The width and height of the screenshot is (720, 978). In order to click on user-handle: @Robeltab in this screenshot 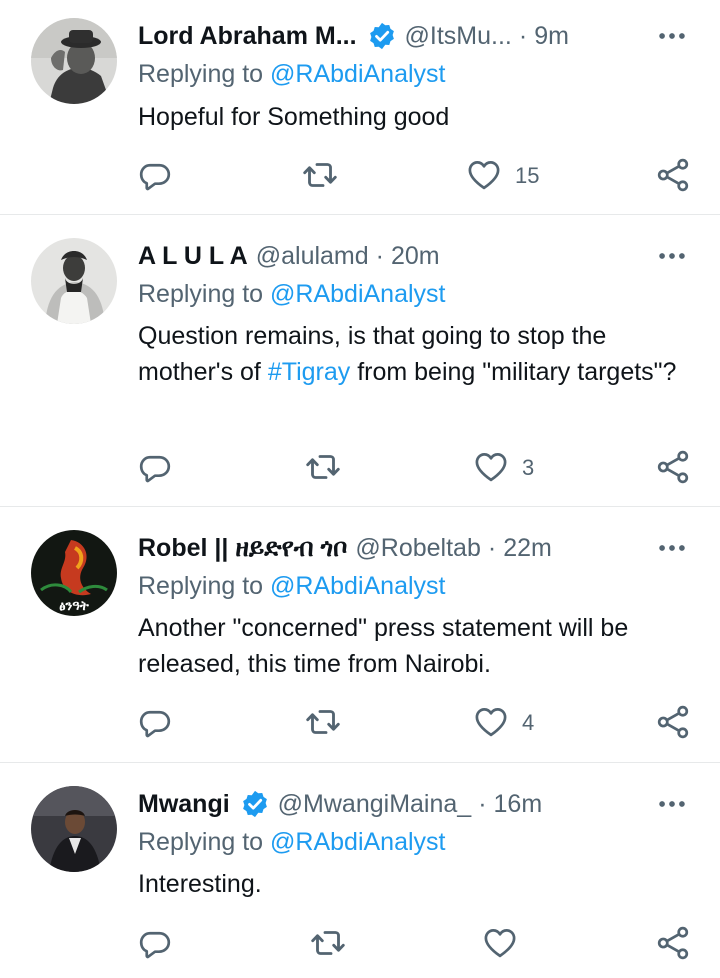, I will do `click(417, 548)`.